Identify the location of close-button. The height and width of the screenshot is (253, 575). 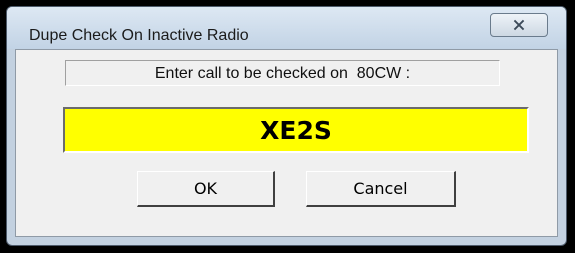
(519, 25).